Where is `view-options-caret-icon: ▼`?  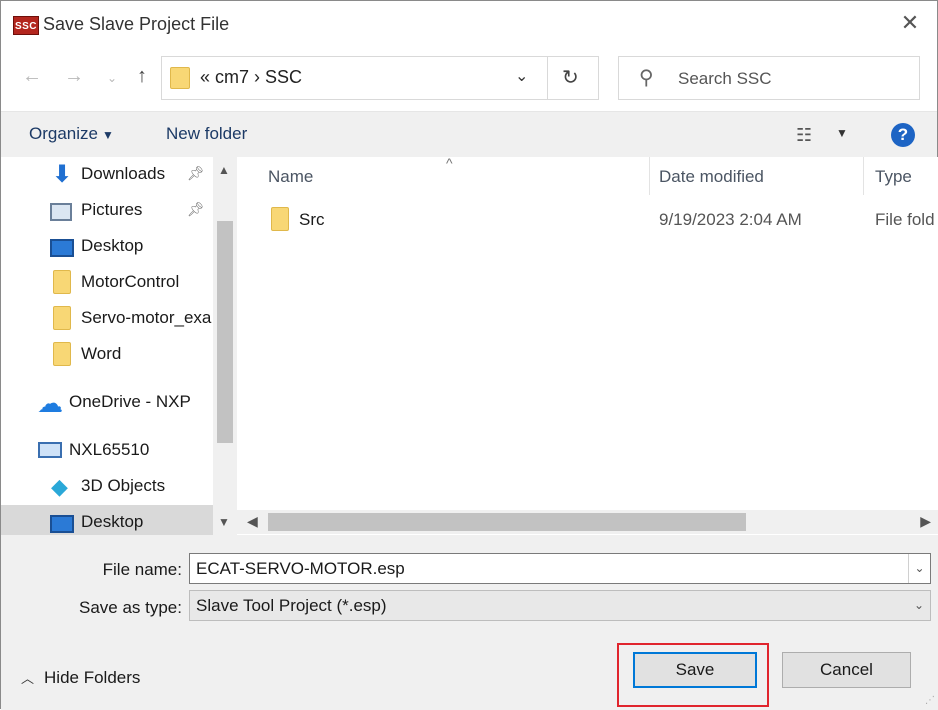 view-options-caret-icon: ▼ is located at coordinates (842, 133).